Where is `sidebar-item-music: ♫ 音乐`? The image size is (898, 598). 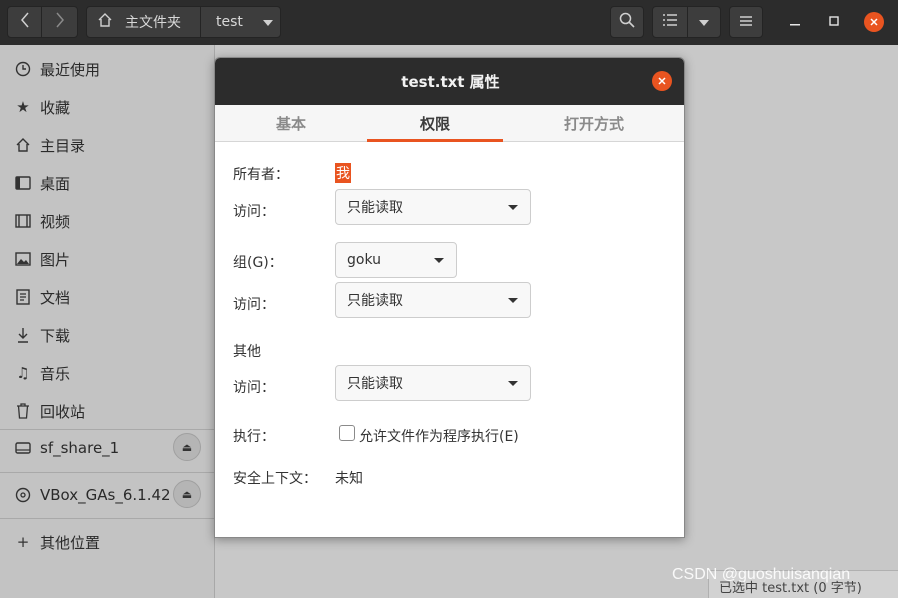 sidebar-item-music: ♫ 音乐 is located at coordinates (107, 373).